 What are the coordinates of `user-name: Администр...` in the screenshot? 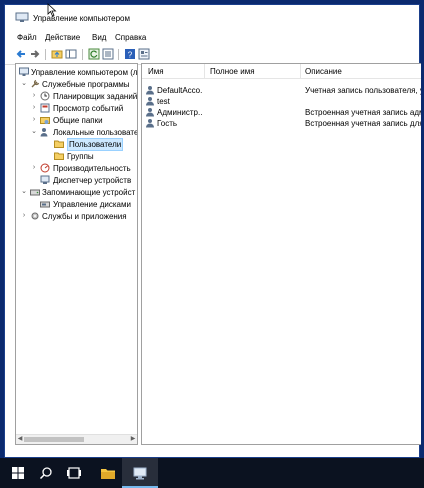 It's located at (180, 112).